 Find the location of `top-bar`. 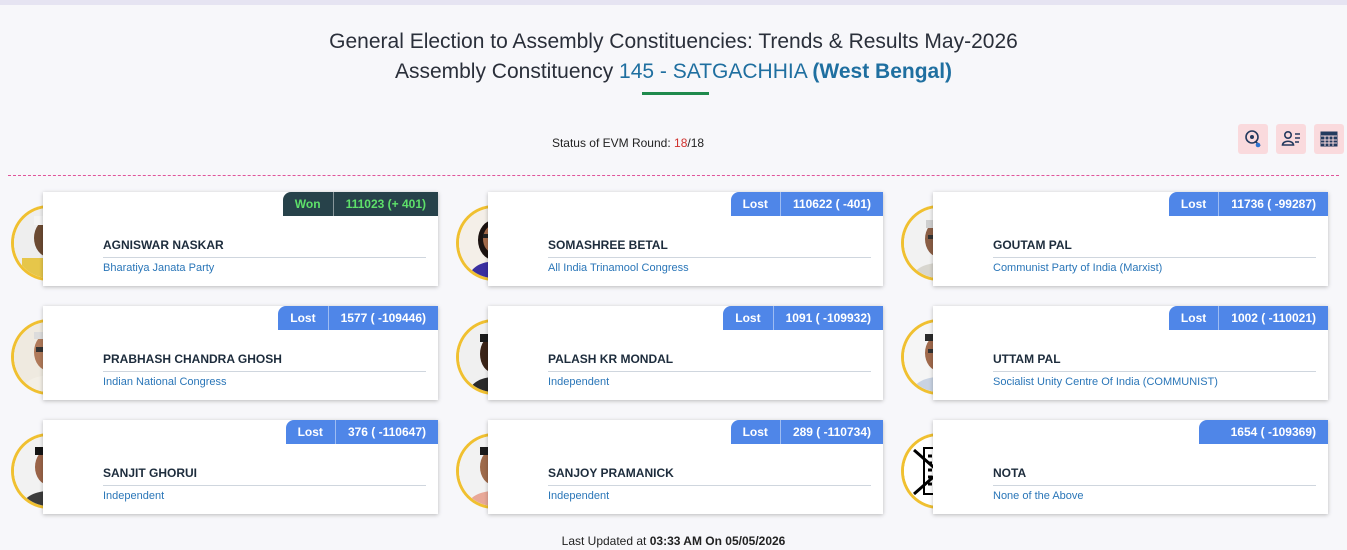

top-bar is located at coordinates (673, 2).